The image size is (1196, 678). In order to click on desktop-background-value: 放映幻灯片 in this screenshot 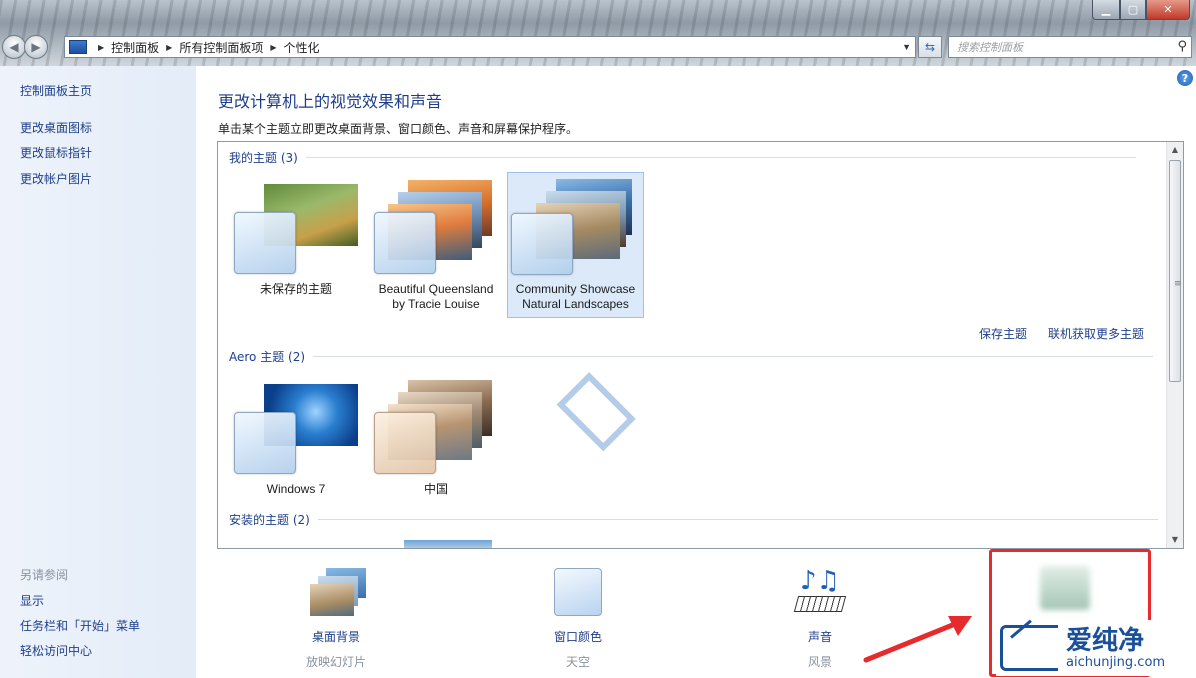, I will do `click(335, 662)`.